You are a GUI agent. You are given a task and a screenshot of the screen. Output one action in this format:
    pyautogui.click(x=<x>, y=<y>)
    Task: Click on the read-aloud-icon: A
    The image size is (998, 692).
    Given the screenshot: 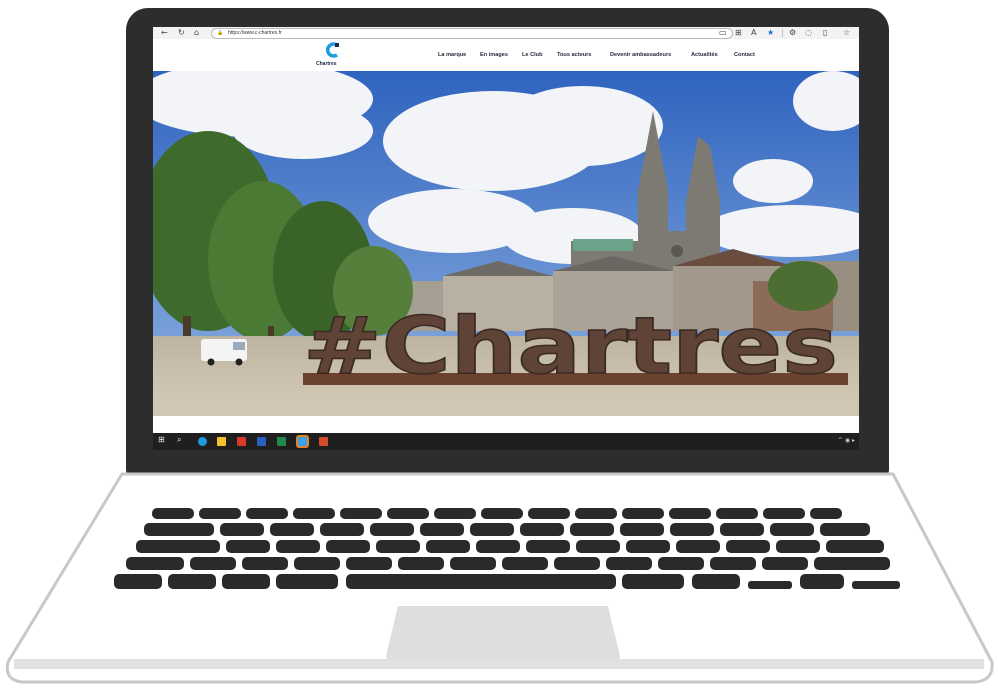 What is the action you would take?
    pyautogui.click(x=753, y=33)
    